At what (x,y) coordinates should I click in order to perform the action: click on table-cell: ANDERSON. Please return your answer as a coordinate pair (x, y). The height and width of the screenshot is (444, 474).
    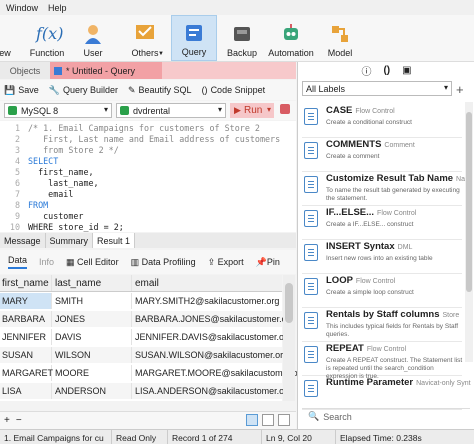
    Looking at the image, I should click on (92, 391).